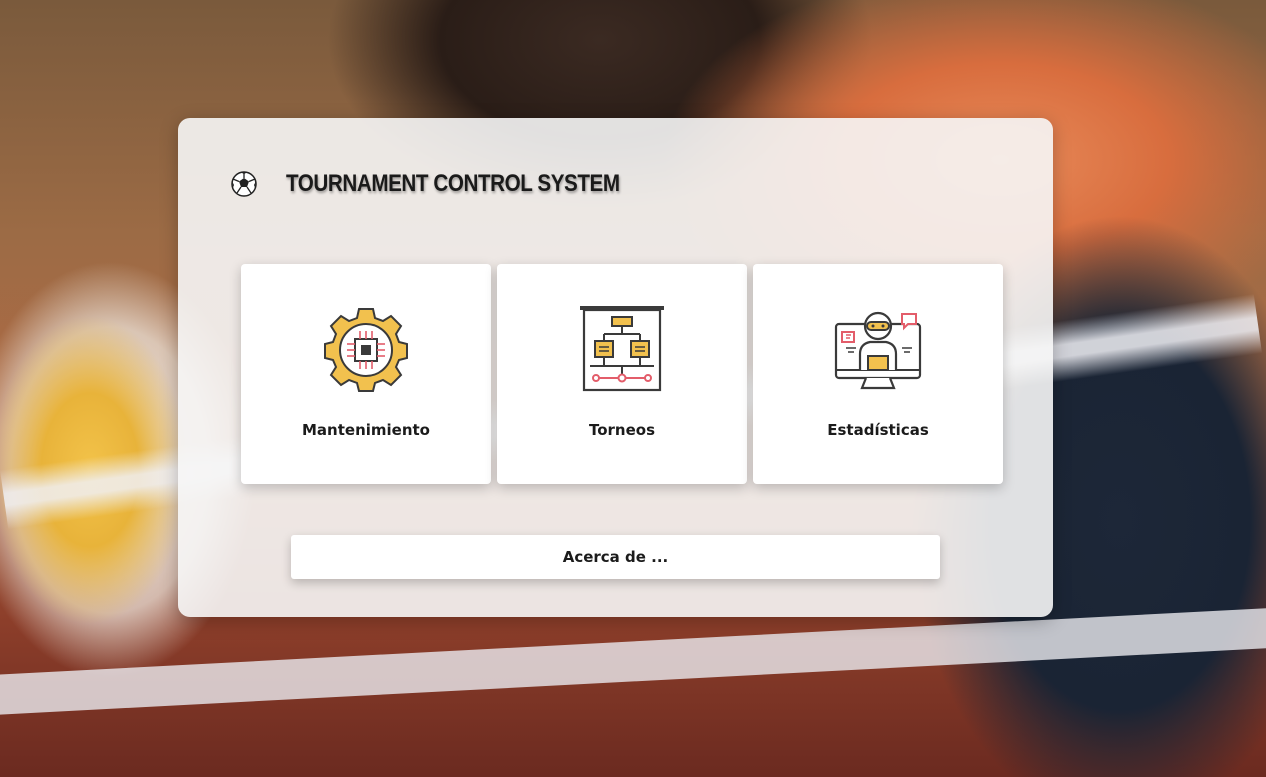  What do you see at coordinates (622, 350) in the screenshot?
I see `tournament-bracket-icon` at bounding box center [622, 350].